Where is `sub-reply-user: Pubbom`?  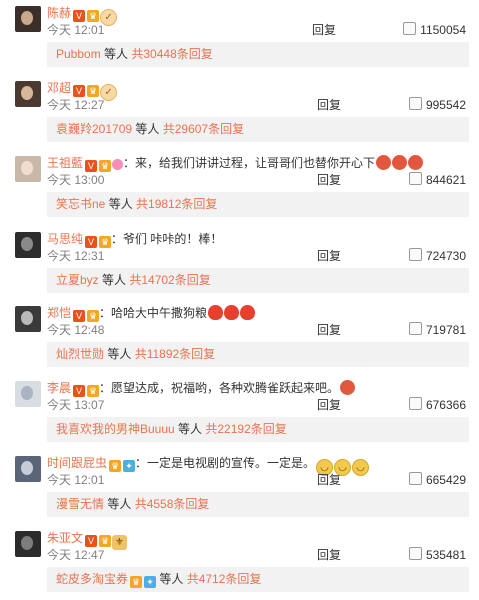 sub-reply-user: Pubbom is located at coordinates (78, 54).